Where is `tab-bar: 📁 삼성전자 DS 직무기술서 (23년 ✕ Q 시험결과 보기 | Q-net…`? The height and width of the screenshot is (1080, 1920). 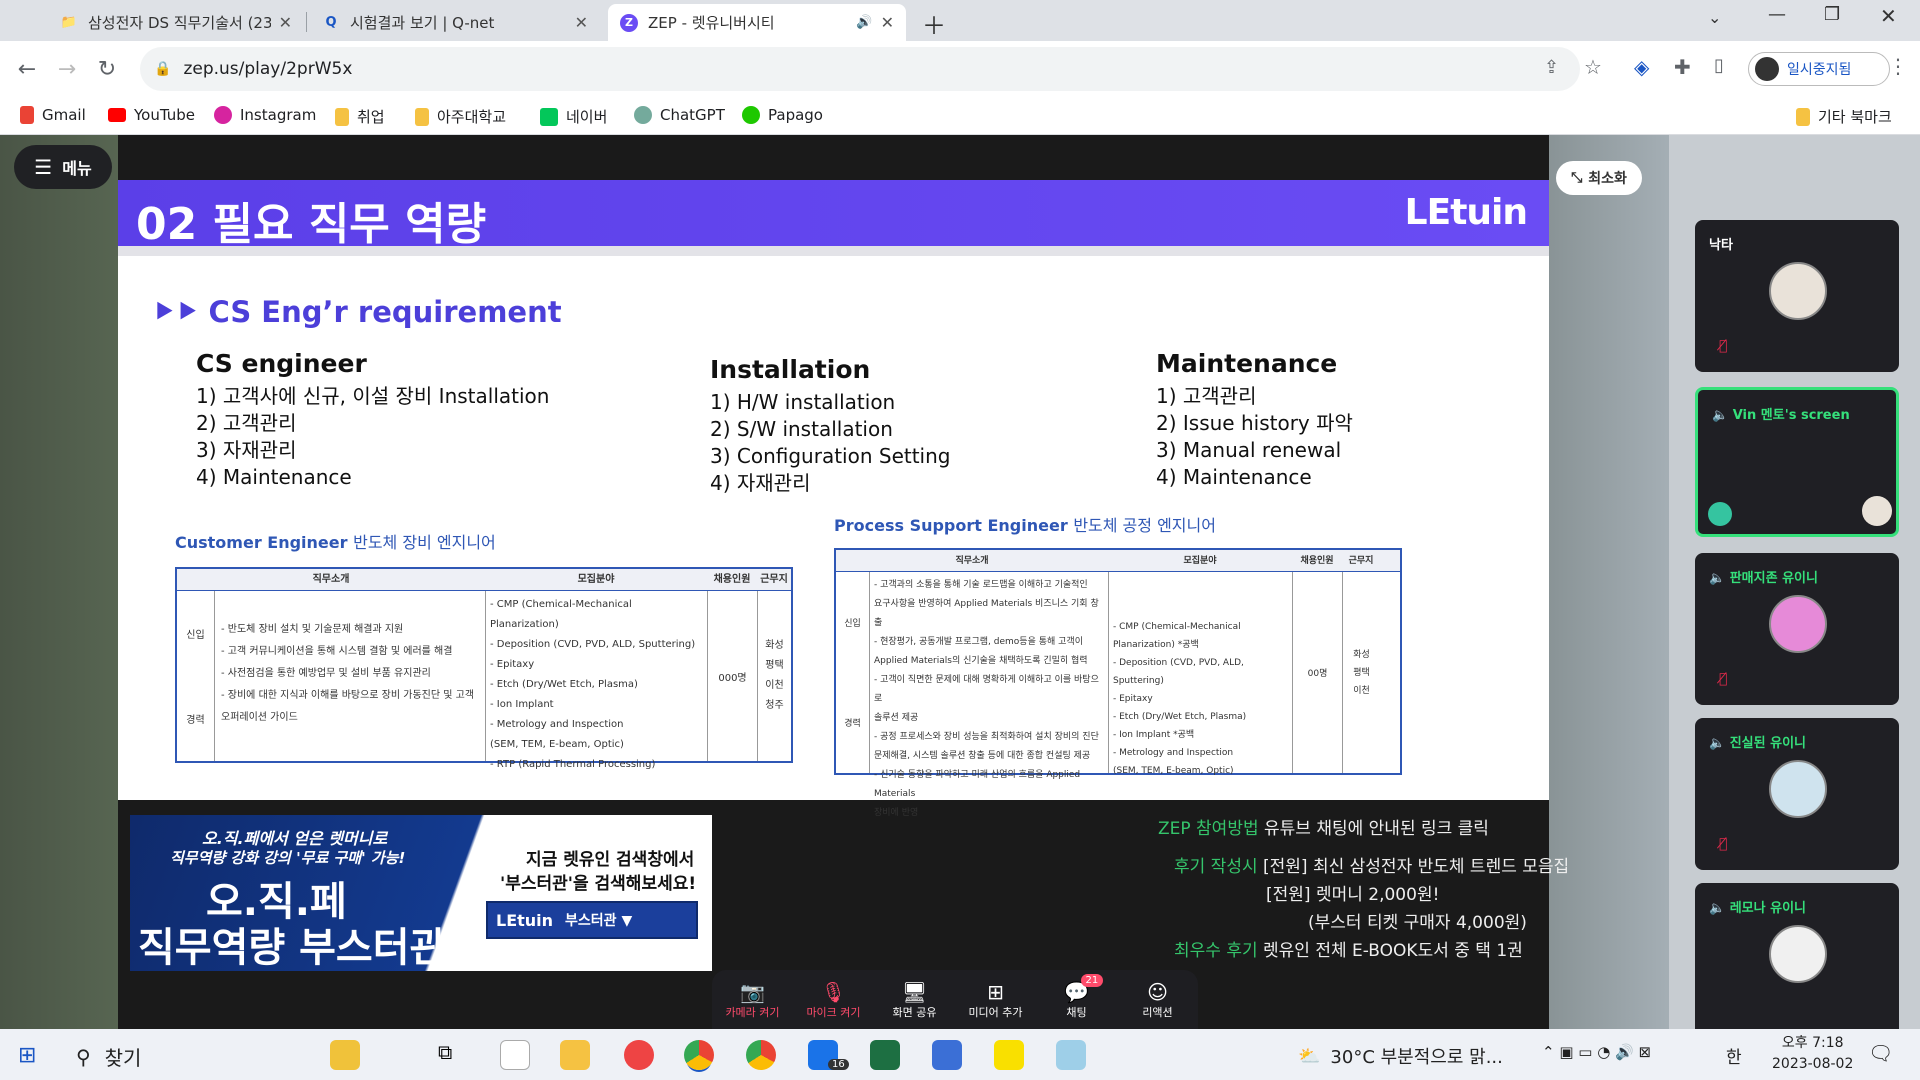
tab-bar: 📁 삼성전자 DS 직무기술서 (23년 ✕ Q 시험결과 보기 | Q-net… is located at coordinates (960, 20).